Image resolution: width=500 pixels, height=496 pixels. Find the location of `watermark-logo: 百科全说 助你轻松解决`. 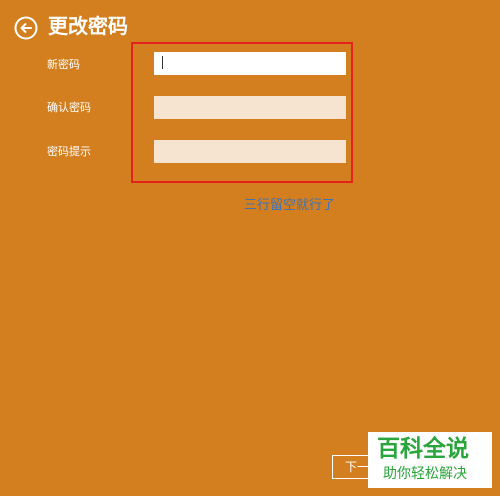

watermark-logo: 百科全说 助你轻松解决 is located at coordinates (430, 460).